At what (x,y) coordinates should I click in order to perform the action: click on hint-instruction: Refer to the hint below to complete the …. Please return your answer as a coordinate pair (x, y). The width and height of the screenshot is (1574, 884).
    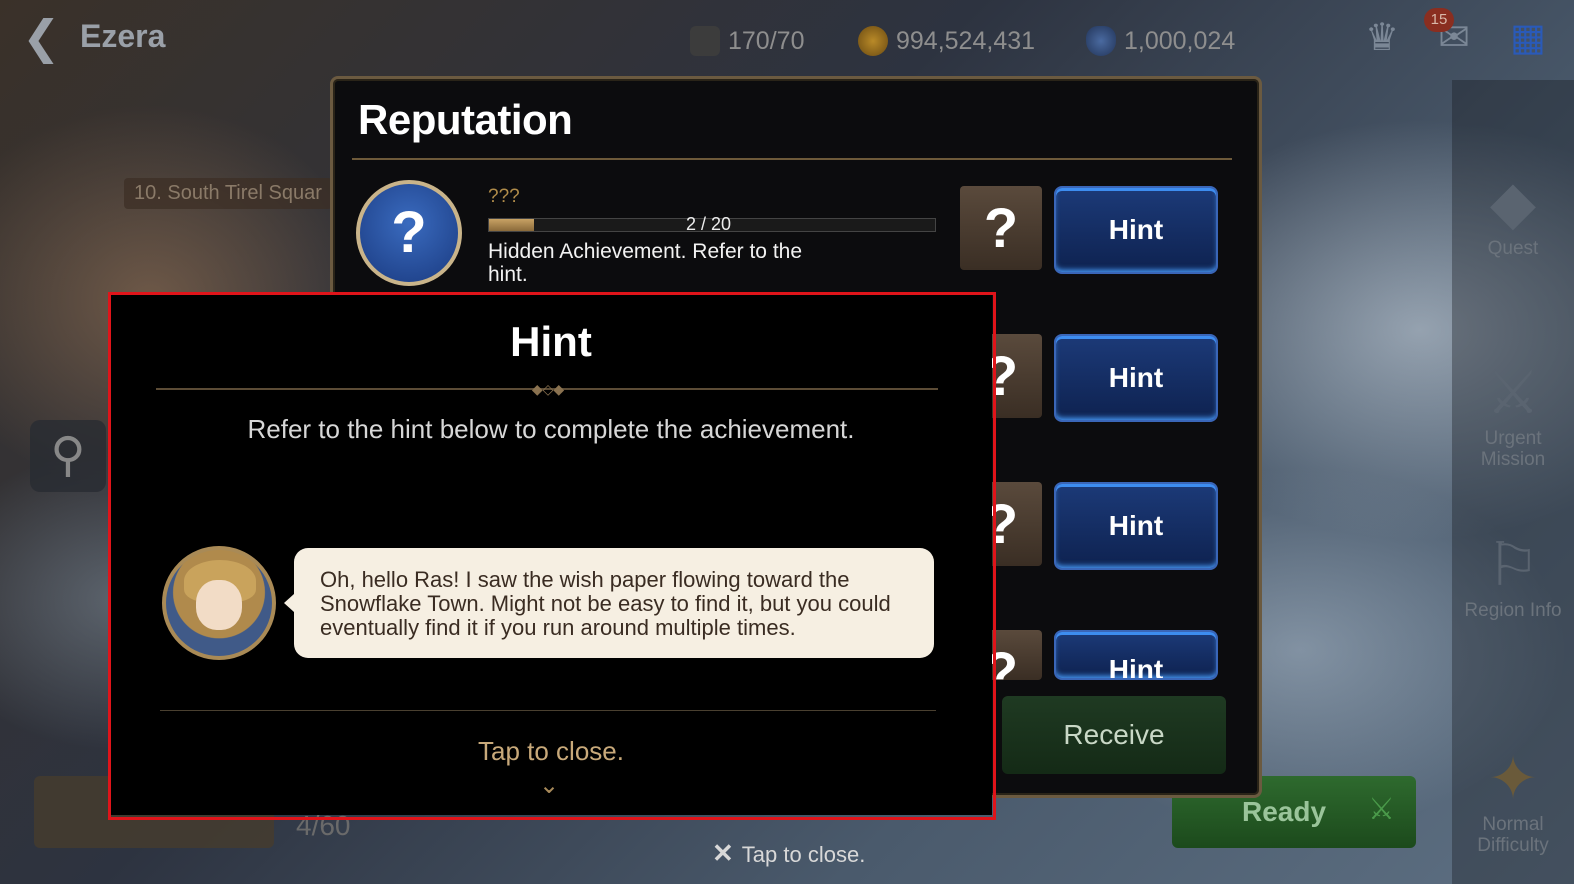
    Looking at the image, I should click on (551, 429).